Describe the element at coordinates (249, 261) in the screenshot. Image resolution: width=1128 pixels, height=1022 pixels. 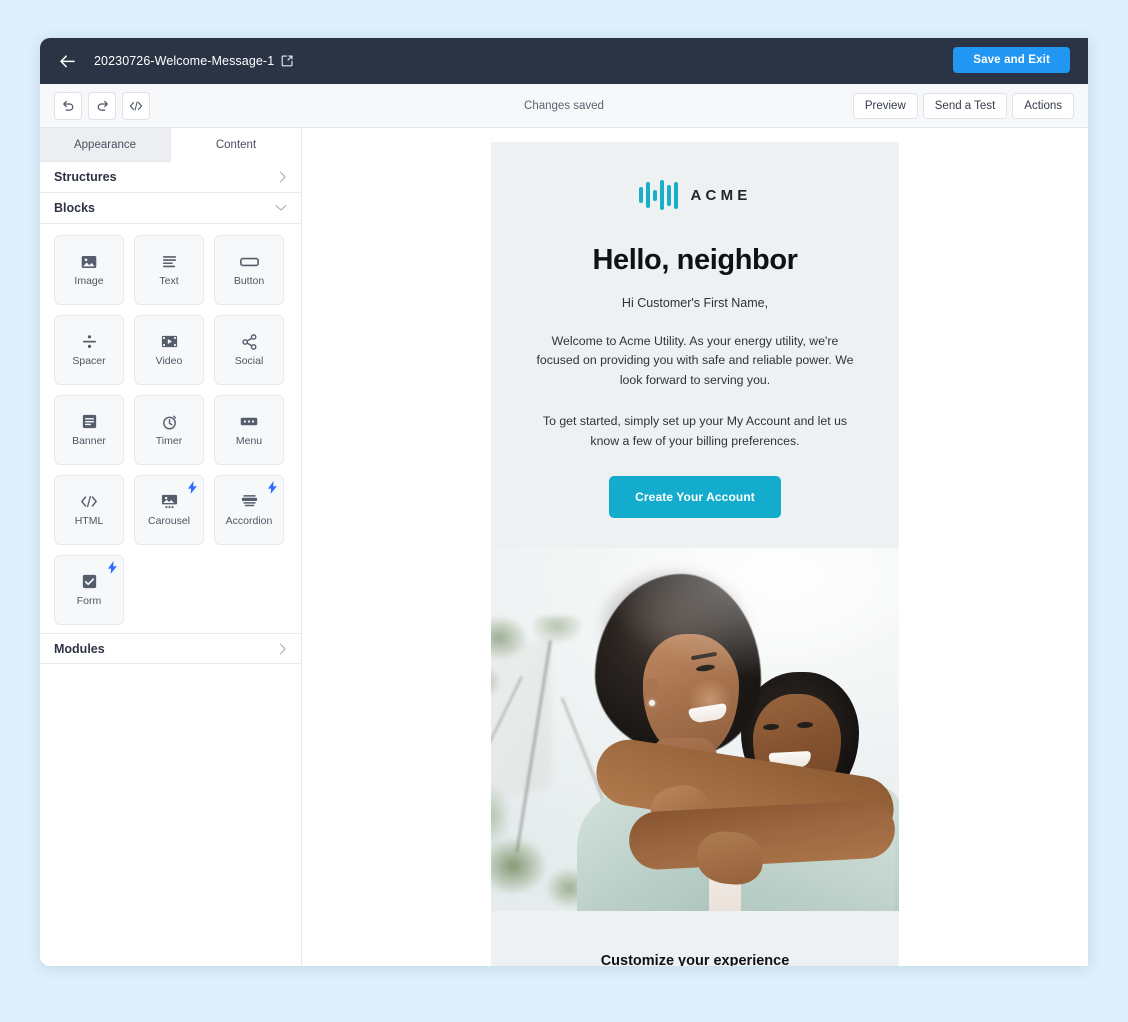
I see `button-icon` at that location.